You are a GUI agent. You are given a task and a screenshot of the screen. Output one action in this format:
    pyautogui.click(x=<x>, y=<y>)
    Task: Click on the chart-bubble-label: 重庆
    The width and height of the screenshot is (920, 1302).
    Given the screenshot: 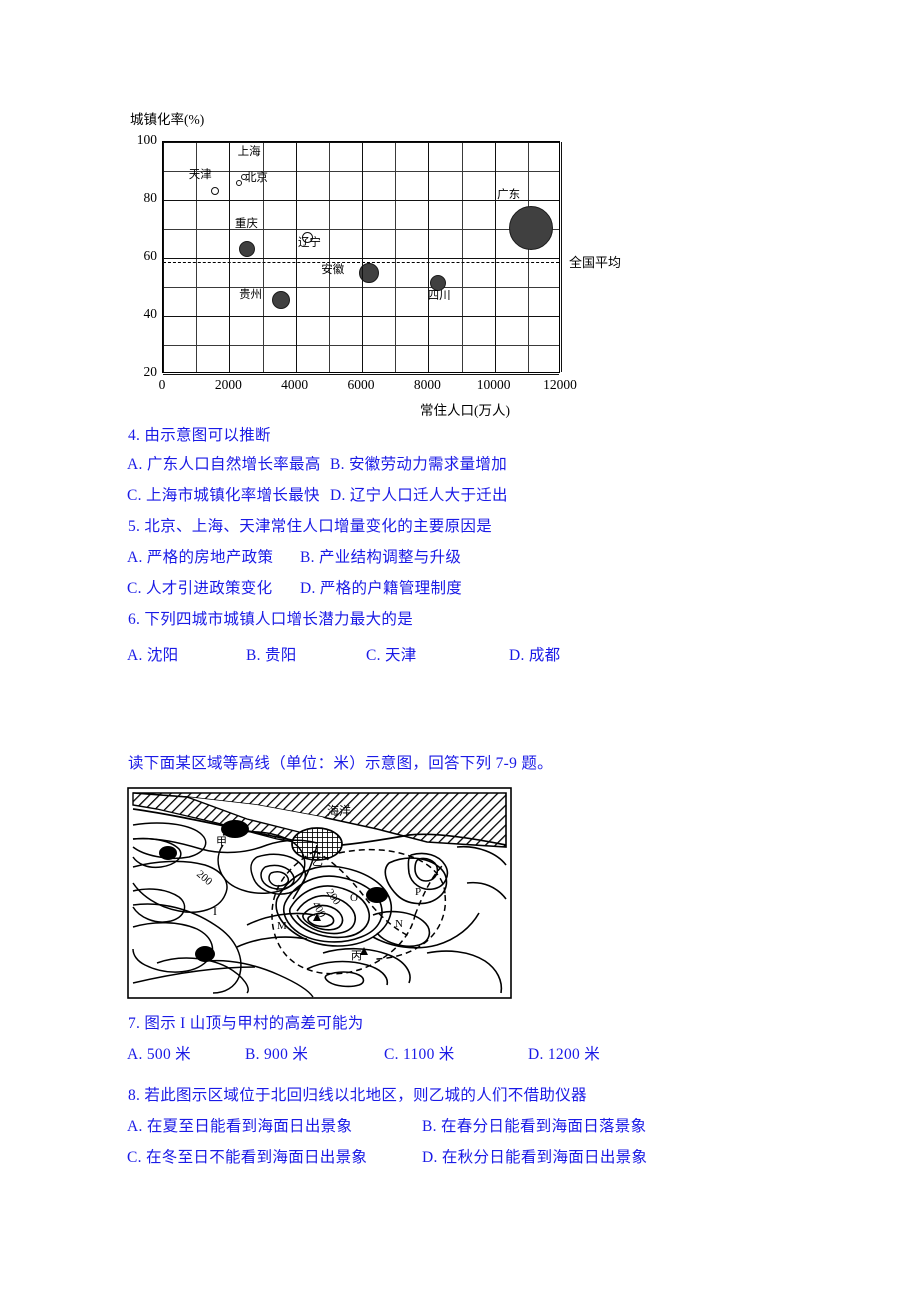 What is the action you would take?
    pyautogui.click(x=246, y=224)
    